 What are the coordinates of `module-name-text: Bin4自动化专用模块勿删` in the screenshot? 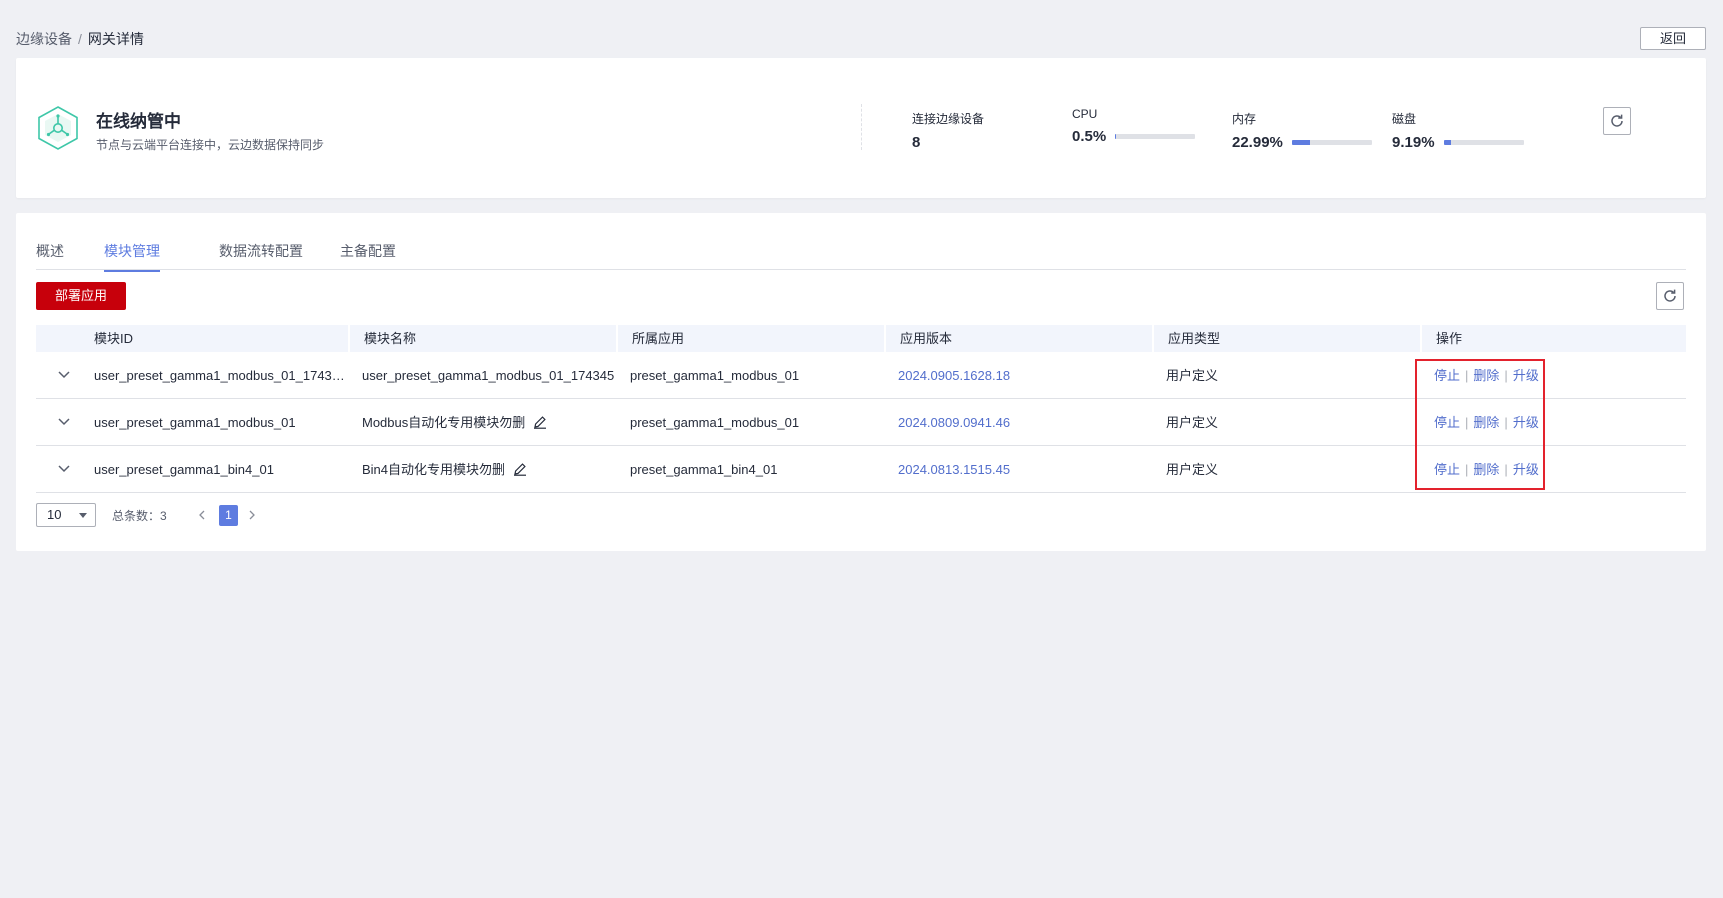 It's located at (434, 469).